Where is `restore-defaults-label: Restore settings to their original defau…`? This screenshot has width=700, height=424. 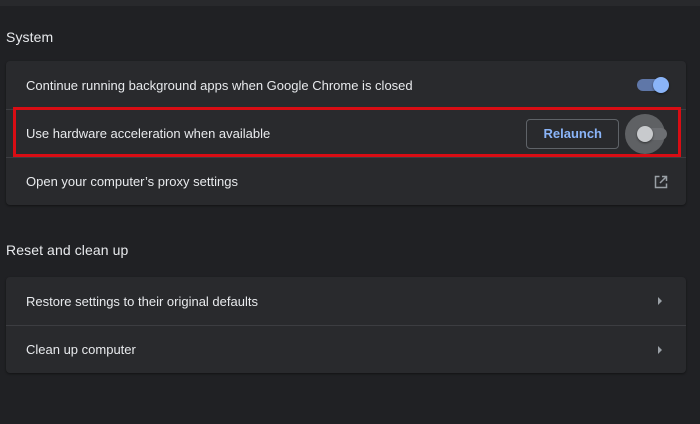
restore-defaults-label: Restore settings to their original defau… is located at coordinates (142, 301).